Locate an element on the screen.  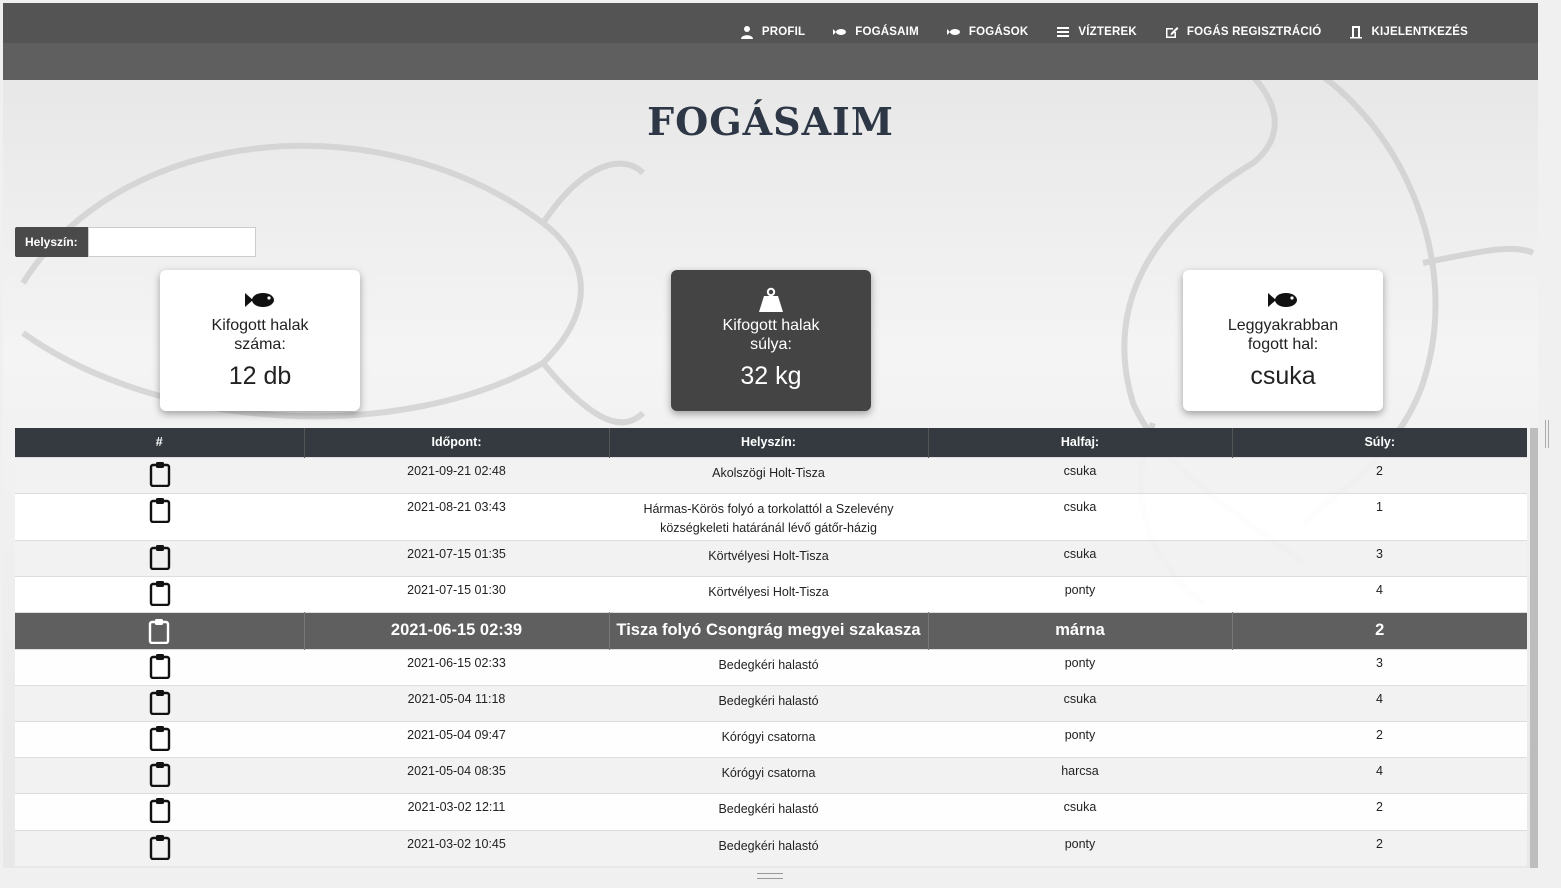
stat-value: csuka is located at coordinates (1283, 376).